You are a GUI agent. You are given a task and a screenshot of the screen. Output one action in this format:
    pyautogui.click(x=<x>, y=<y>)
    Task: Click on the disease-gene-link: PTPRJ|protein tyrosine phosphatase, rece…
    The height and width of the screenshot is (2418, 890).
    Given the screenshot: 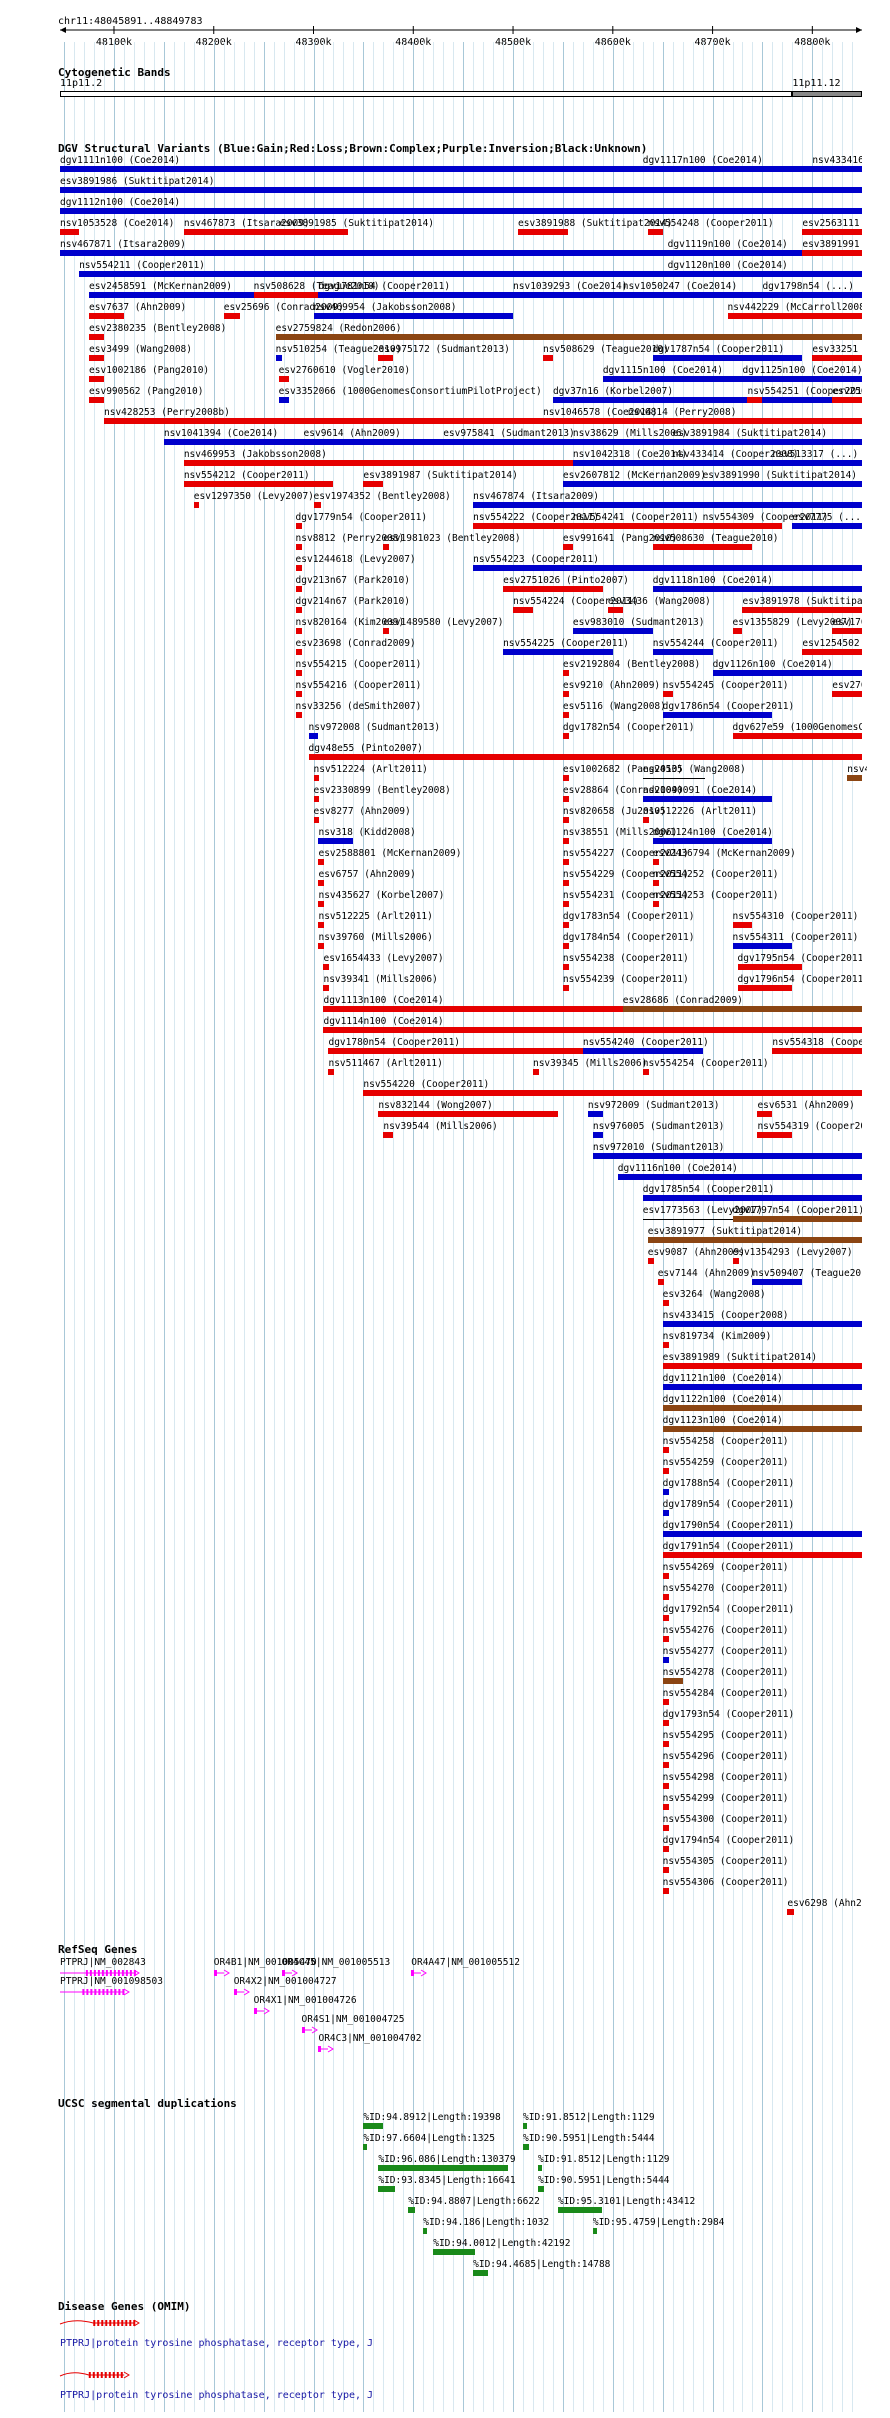 What is the action you would take?
    pyautogui.click(x=216, y=2343)
    